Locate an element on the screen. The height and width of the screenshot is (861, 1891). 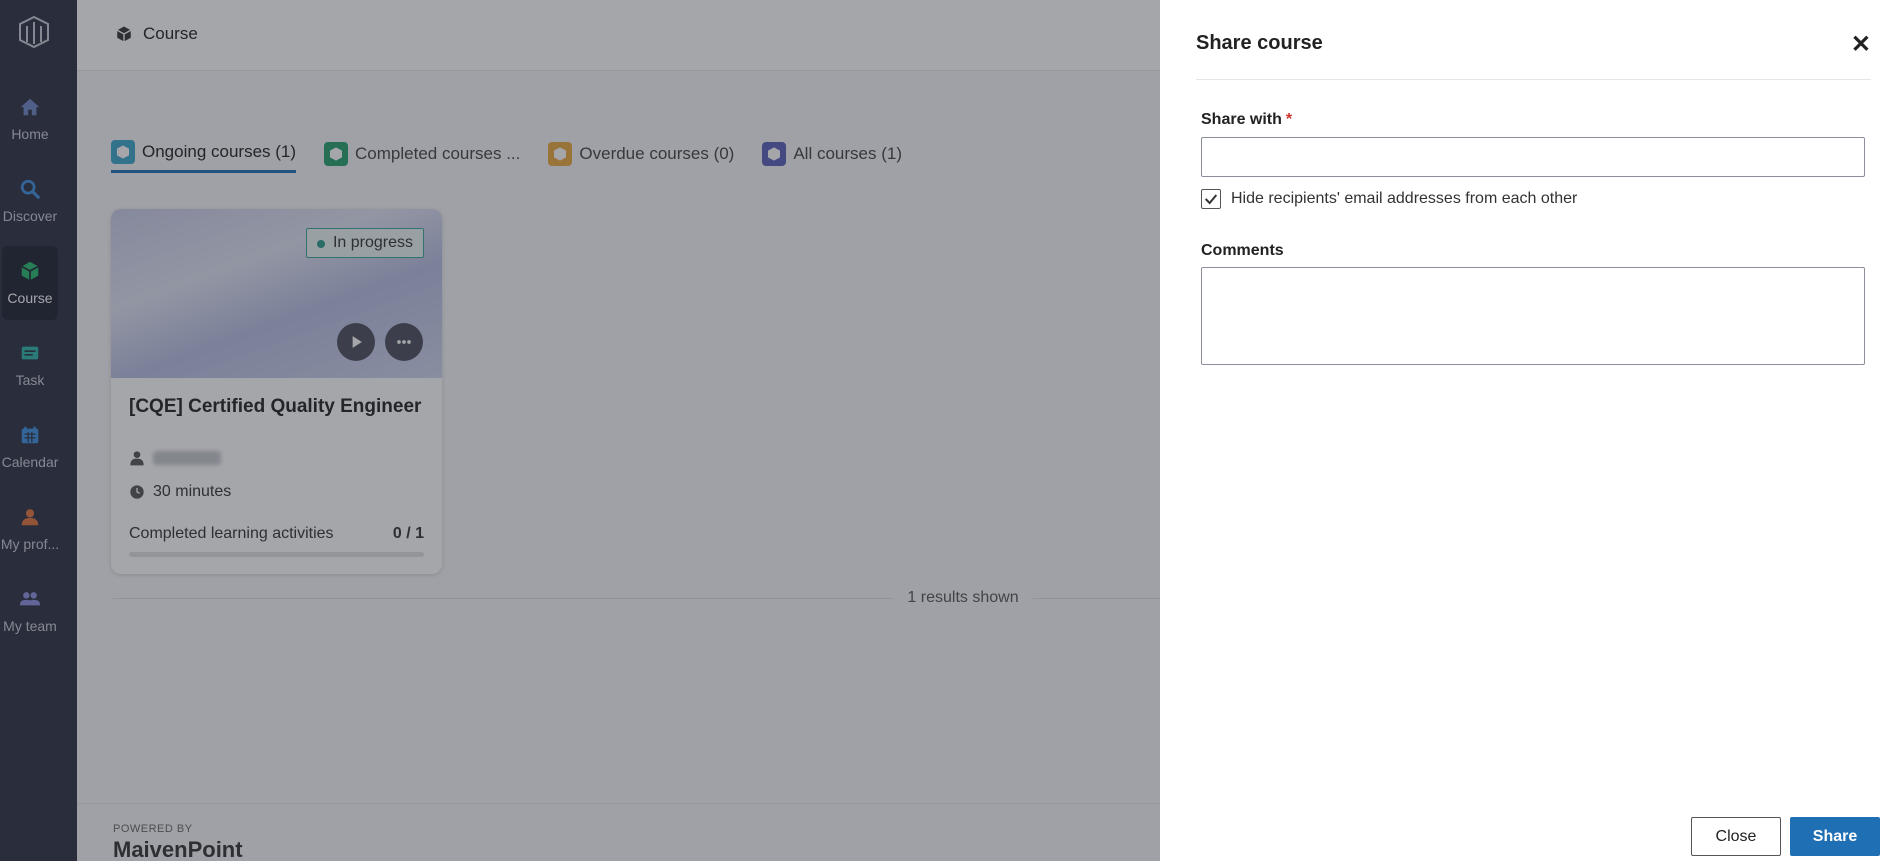
share-button: Share is located at coordinates (1835, 836).